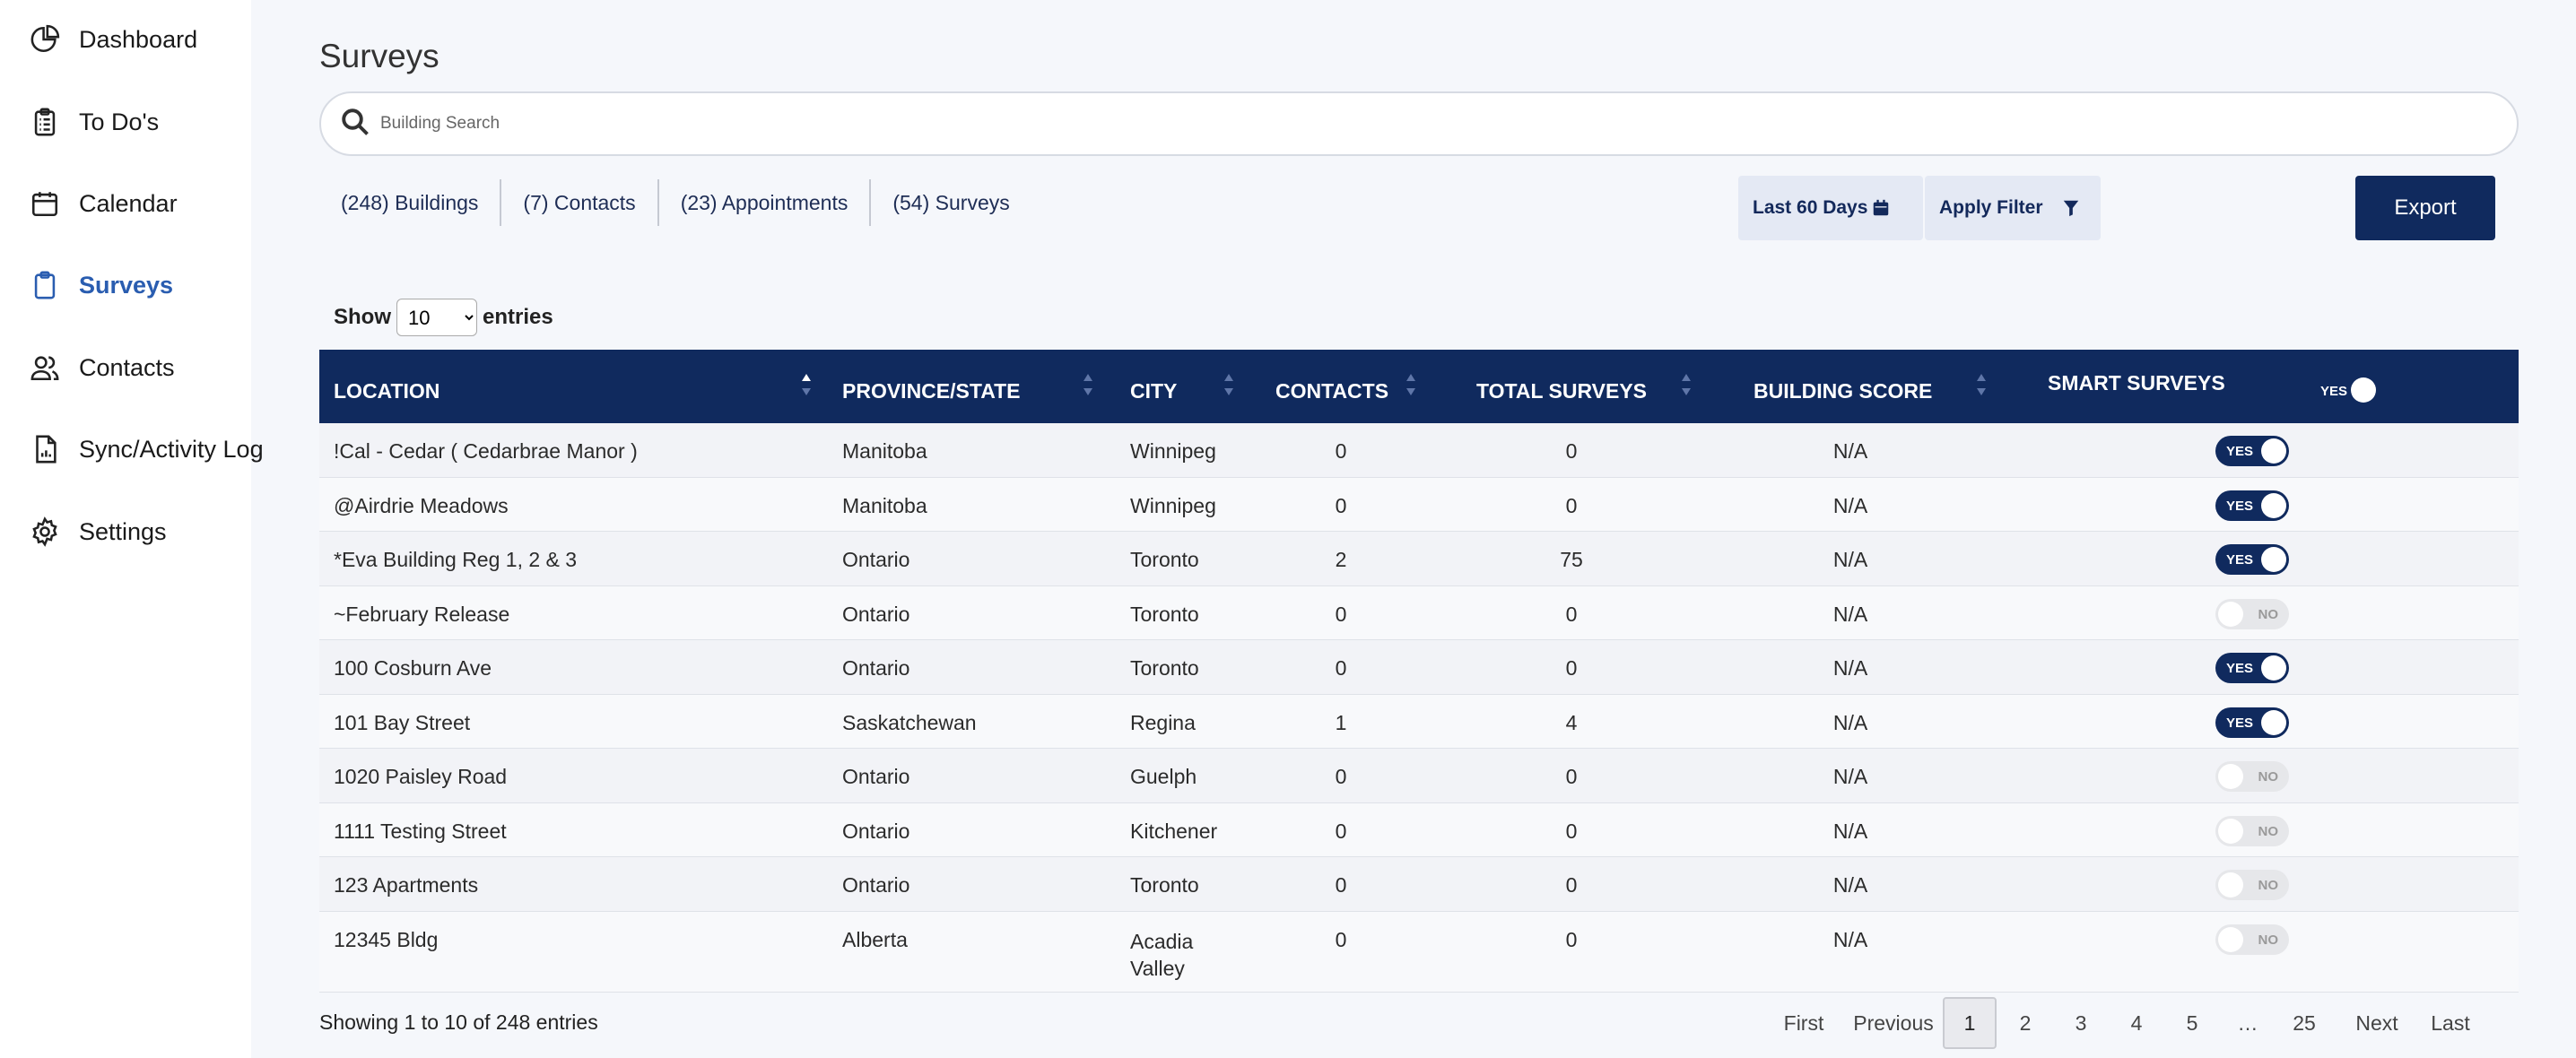 This screenshot has height=1058, width=2576. What do you see at coordinates (2450, 1023) in the screenshot?
I see `page-last: Last` at bounding box center [2450, 1023].